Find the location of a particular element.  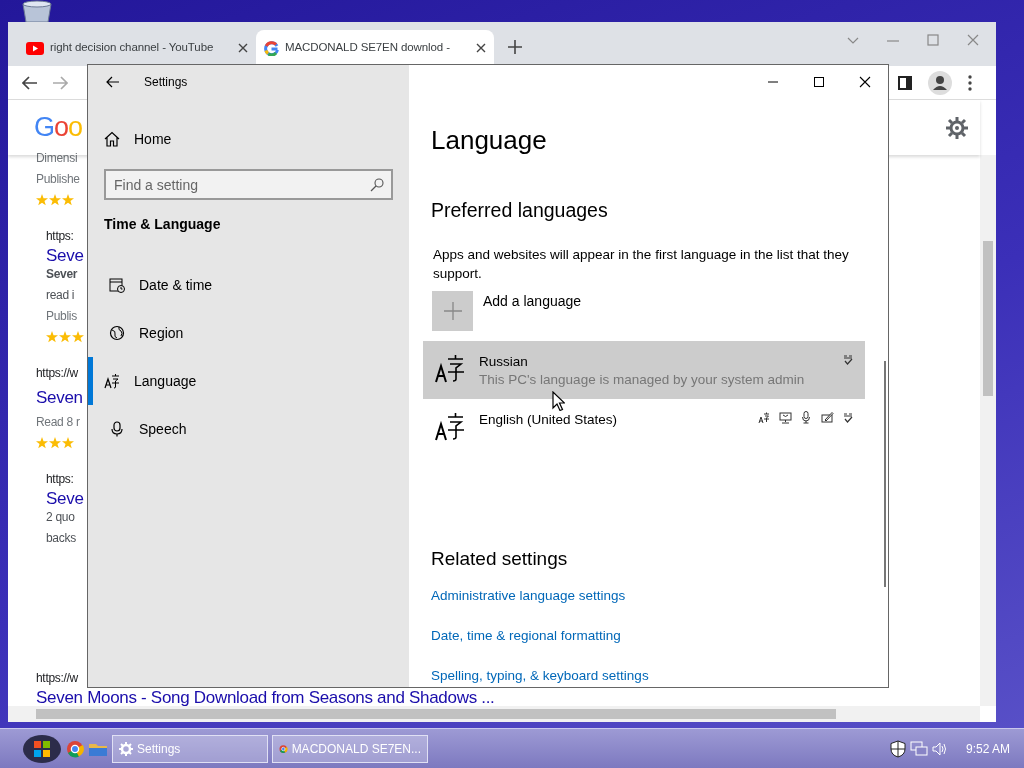

search-field: Find a setting is located at coordinates (248, 184).